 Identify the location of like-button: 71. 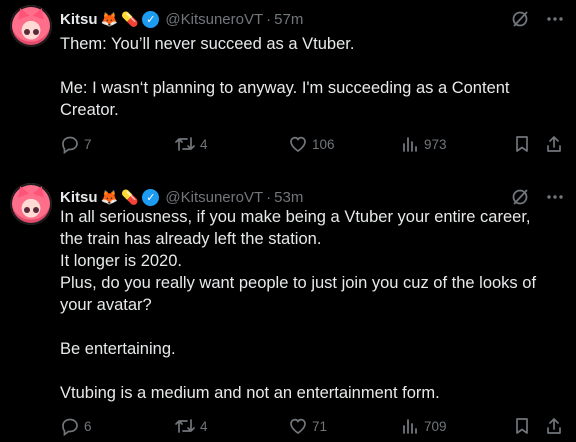
(307, 426).